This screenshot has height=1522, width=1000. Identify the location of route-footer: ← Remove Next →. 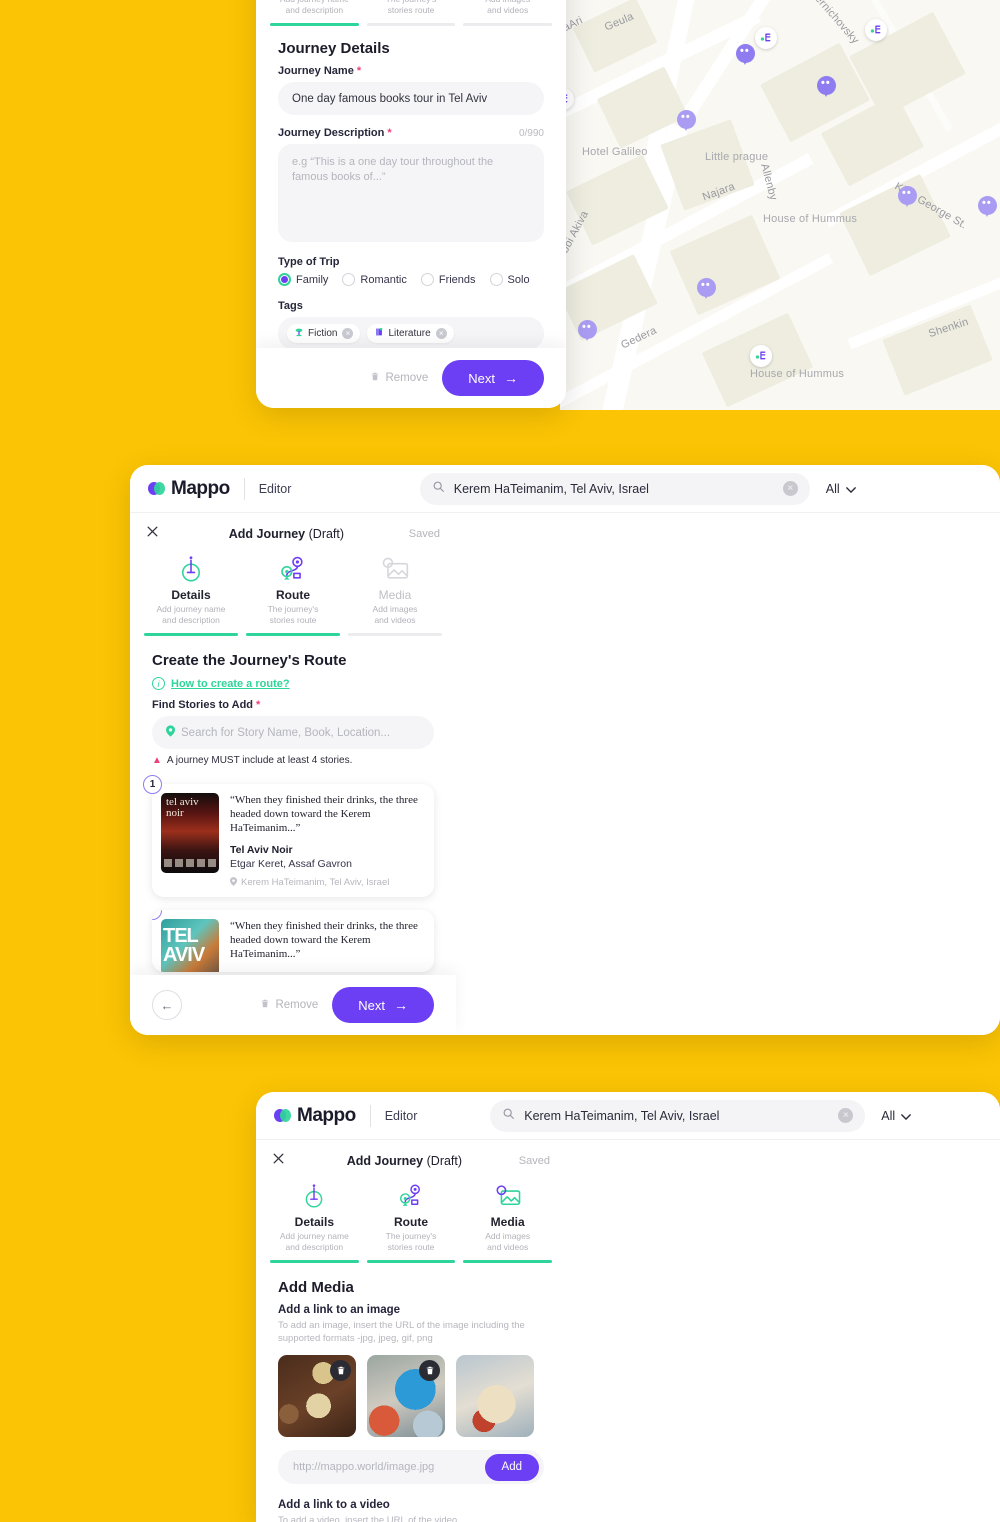
(293, 1005).